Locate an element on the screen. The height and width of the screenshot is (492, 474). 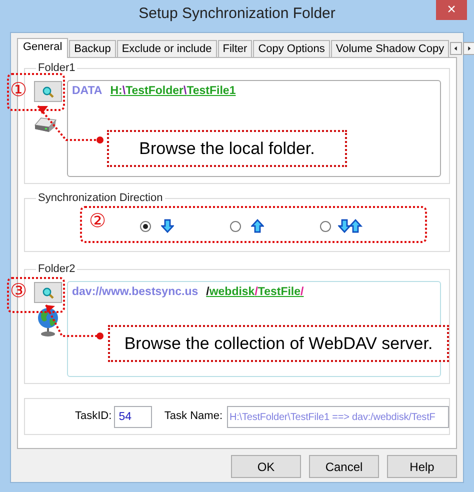
path-link: /webdisk/TestFile/ is located at coordinates (255, 292).